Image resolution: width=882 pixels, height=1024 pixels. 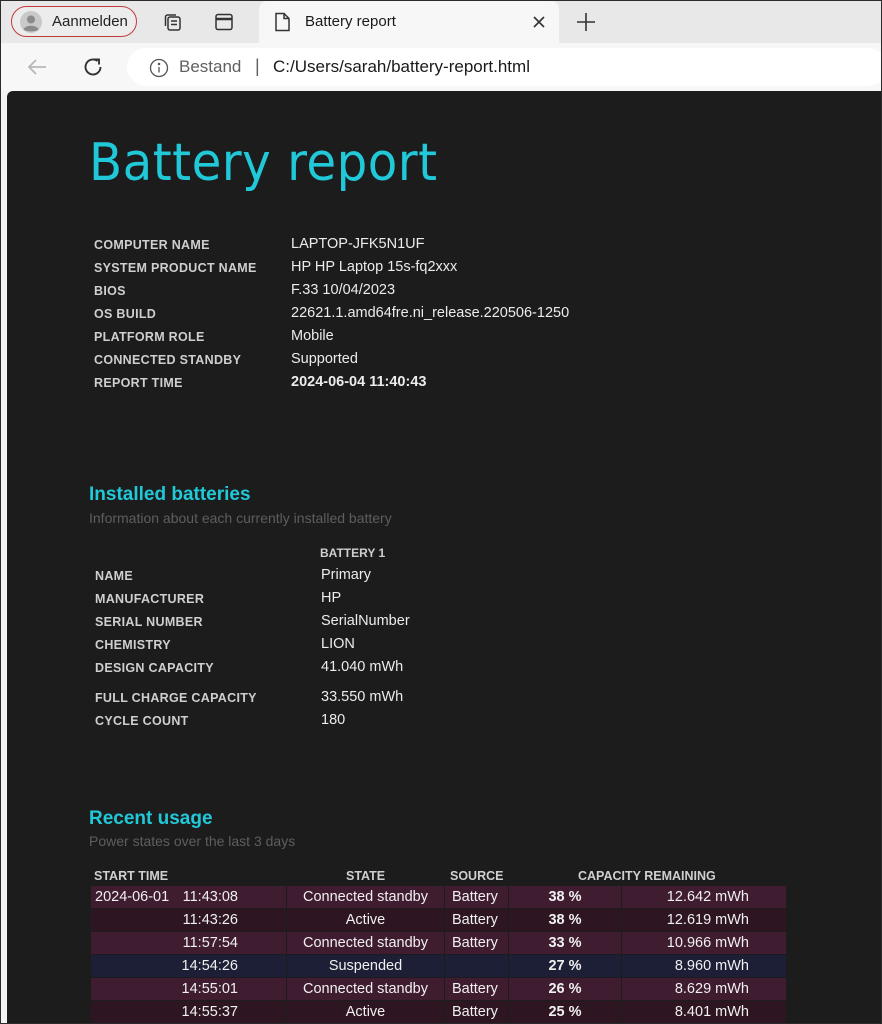 I want to click on tab-battery-report: Battery report, so click(x=409, y=22).